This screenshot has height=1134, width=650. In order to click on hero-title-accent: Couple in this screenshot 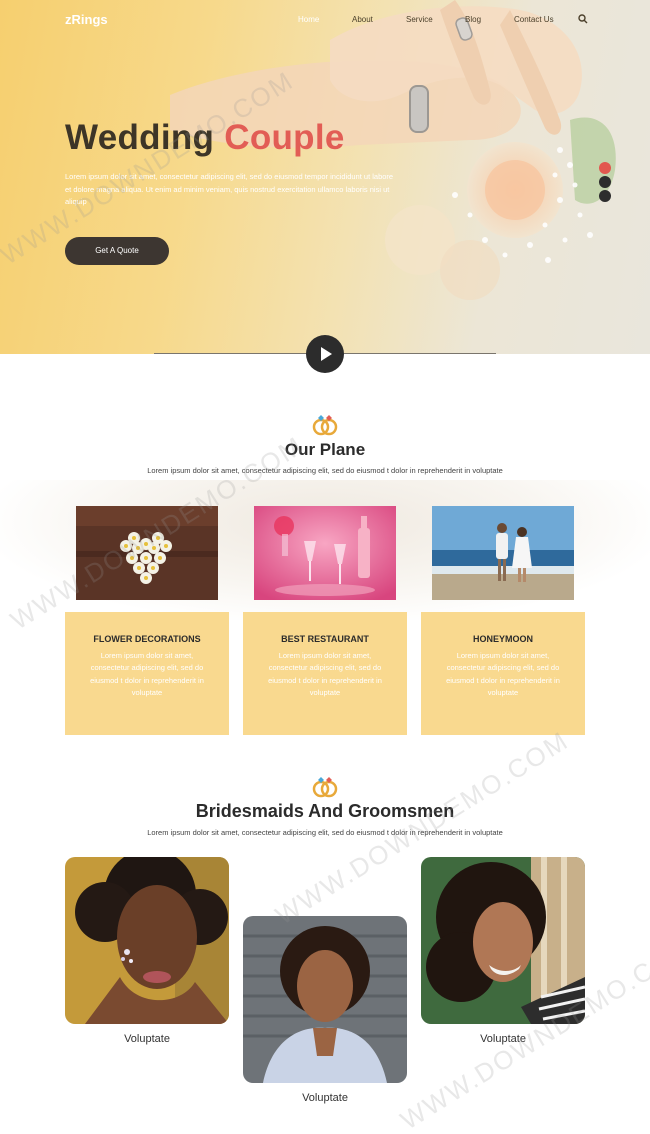, I will do `click(284, 137)`.